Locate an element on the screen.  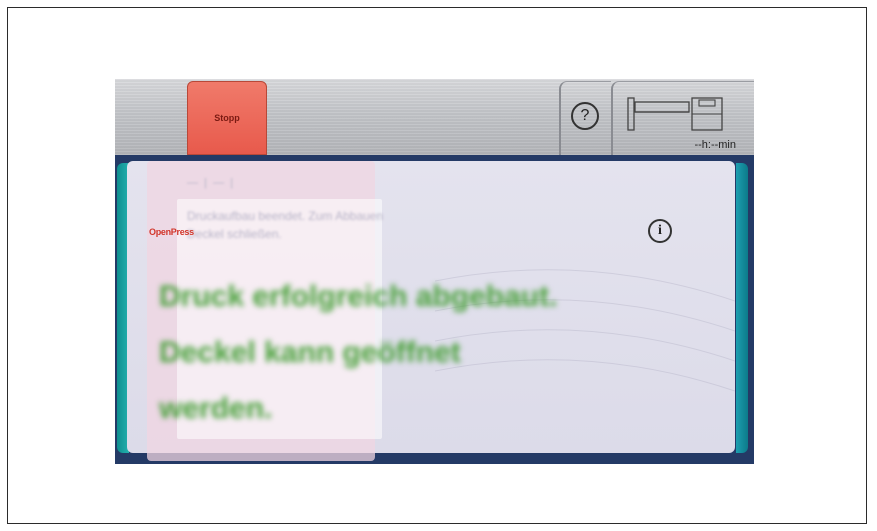
stop-button: Stopp is located at coordinates (227, 118).